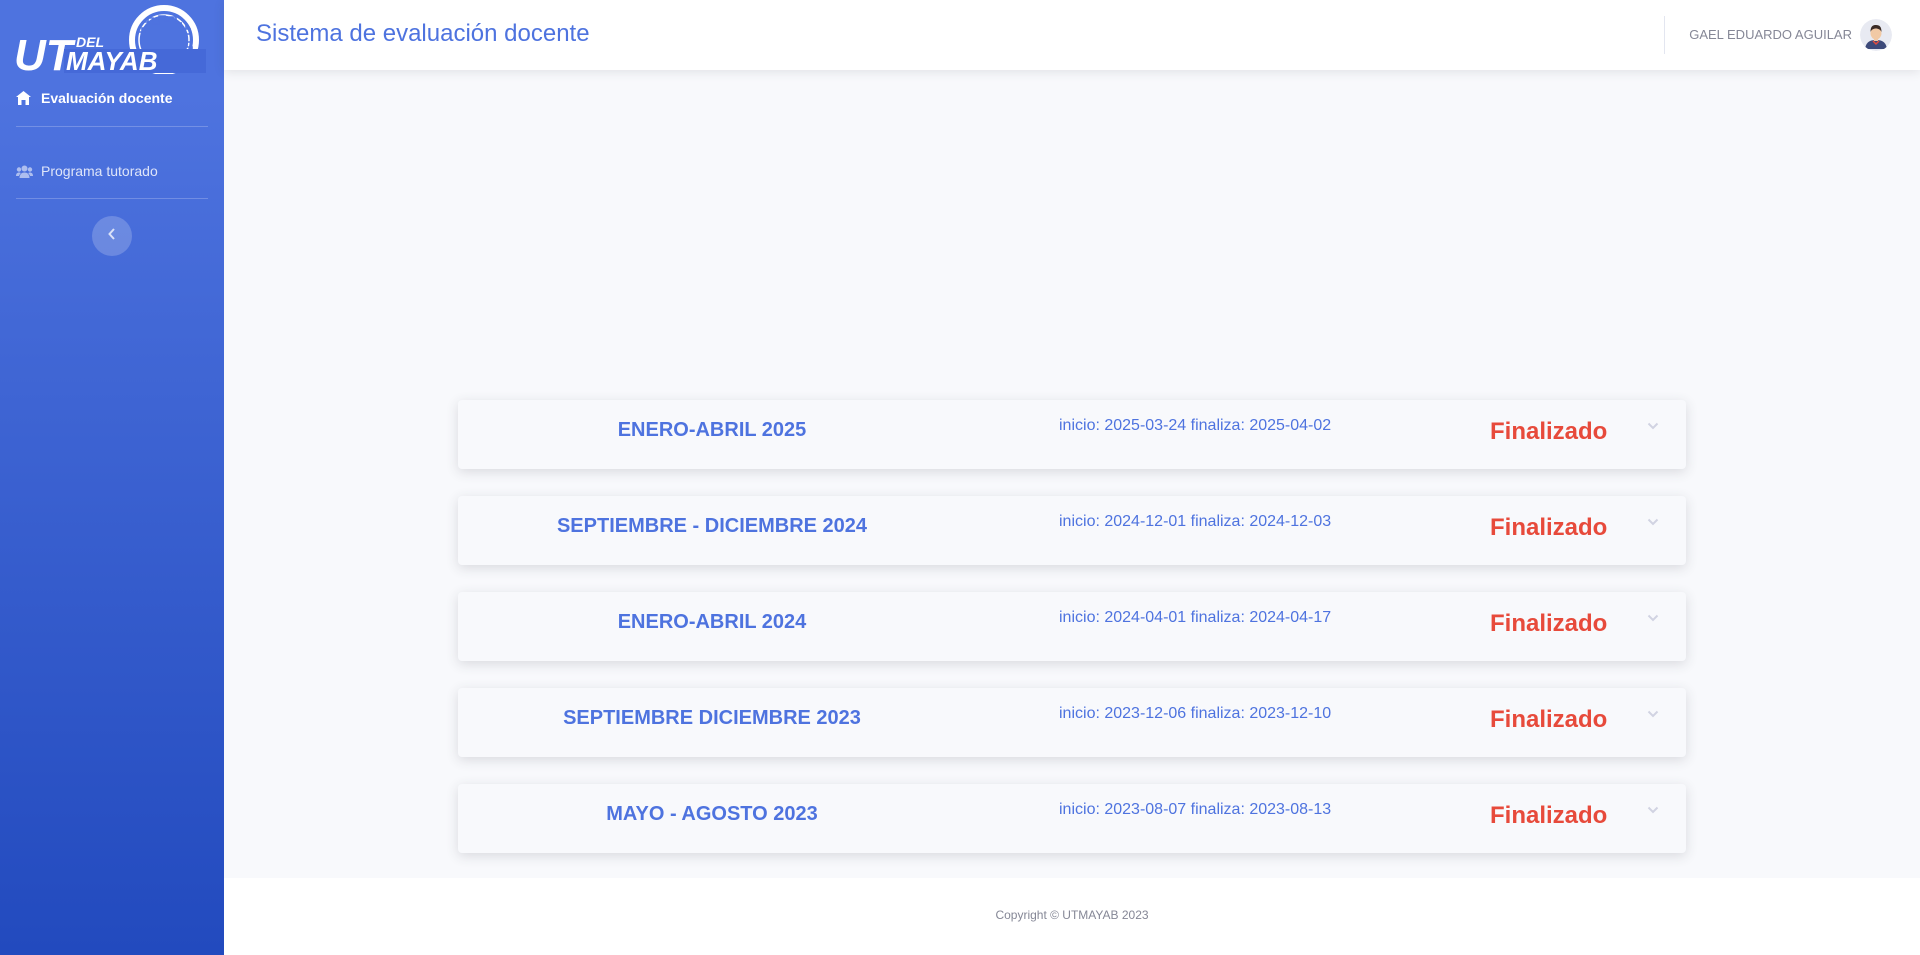  What do you see at coordinates (712, 430) in the screenshot?
I see `evaluation-period-title: ENERO-ABRIL 2025` at bounding box center [712, 430].